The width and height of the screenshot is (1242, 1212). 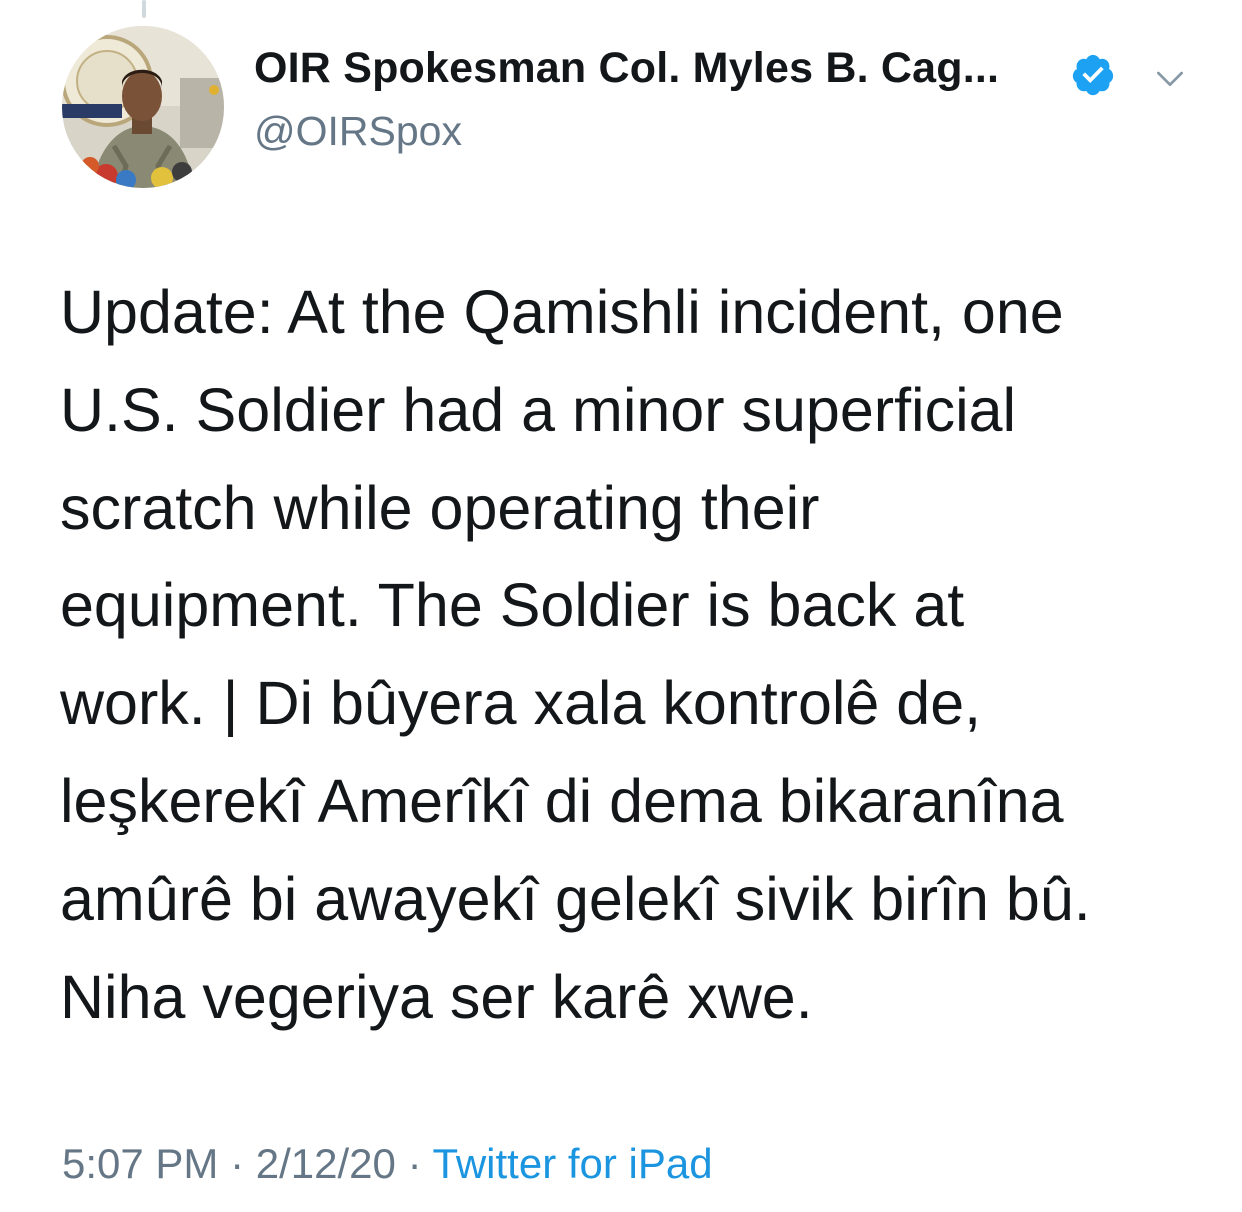 I want to click on avatar-image, so click(x=143, y=107).